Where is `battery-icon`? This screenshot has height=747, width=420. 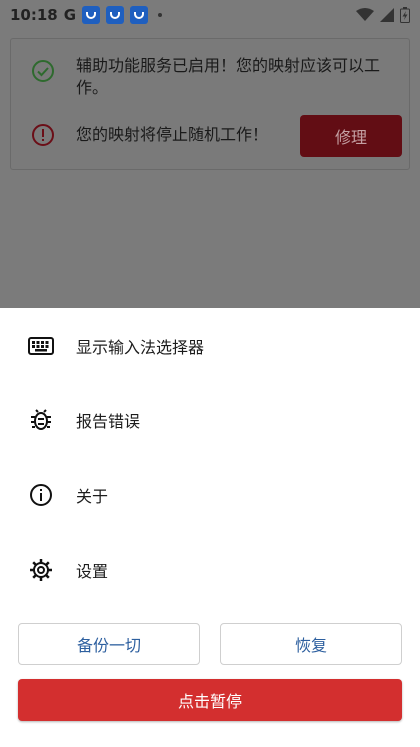
battery-icon is located at coordinates (405, 15).